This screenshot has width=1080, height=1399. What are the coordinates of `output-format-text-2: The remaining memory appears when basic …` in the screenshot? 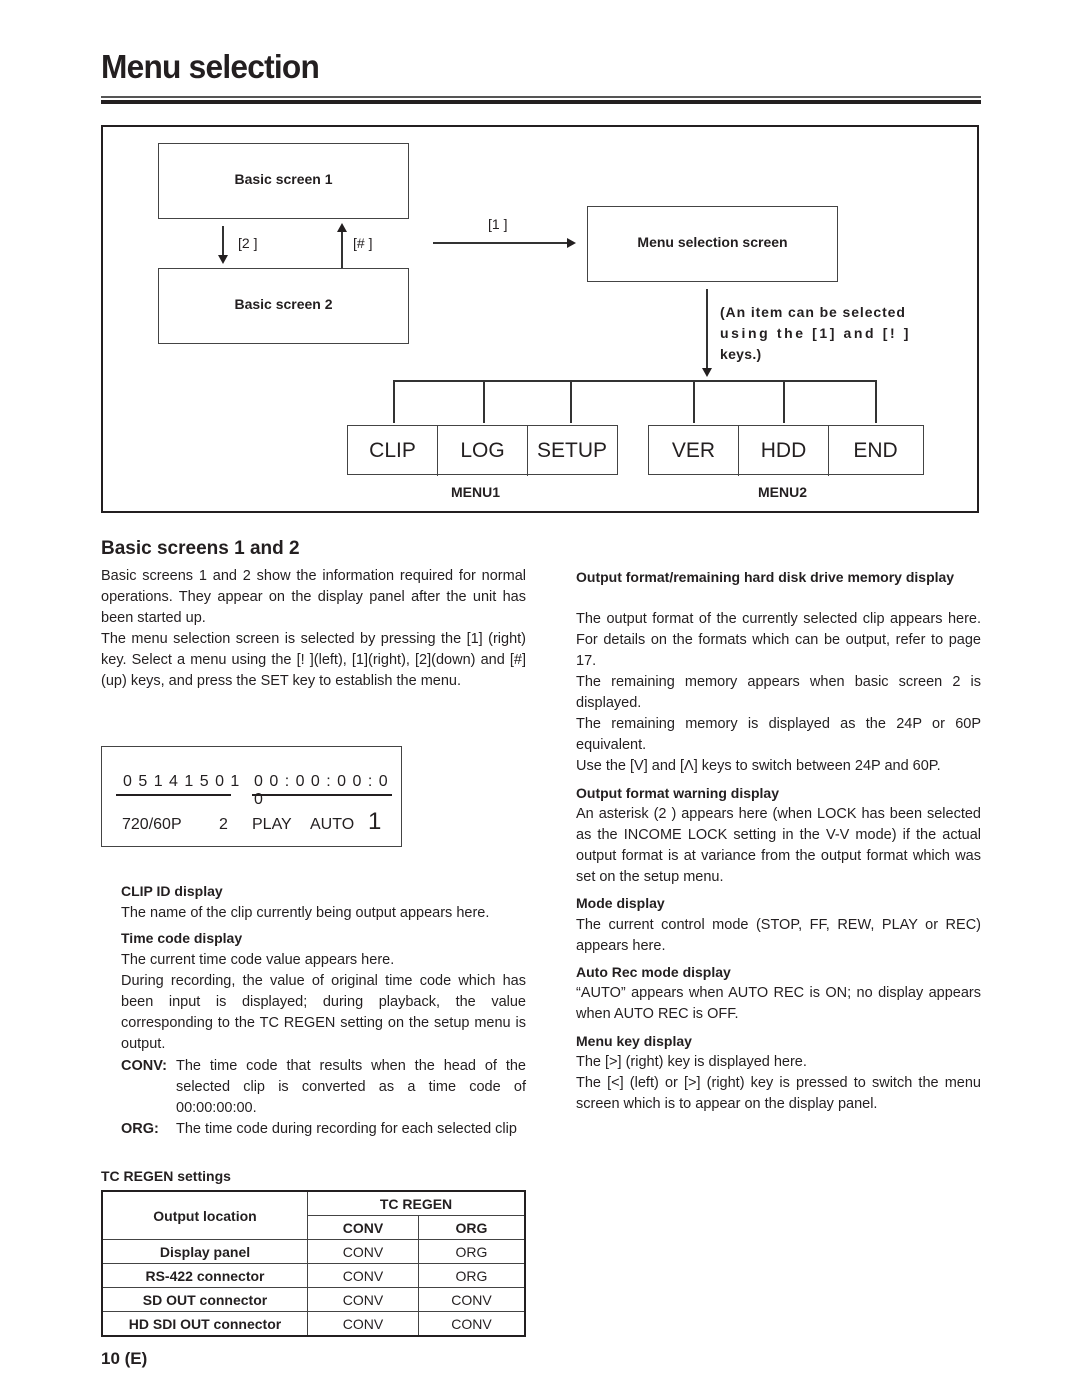 It's located at (778, 692).